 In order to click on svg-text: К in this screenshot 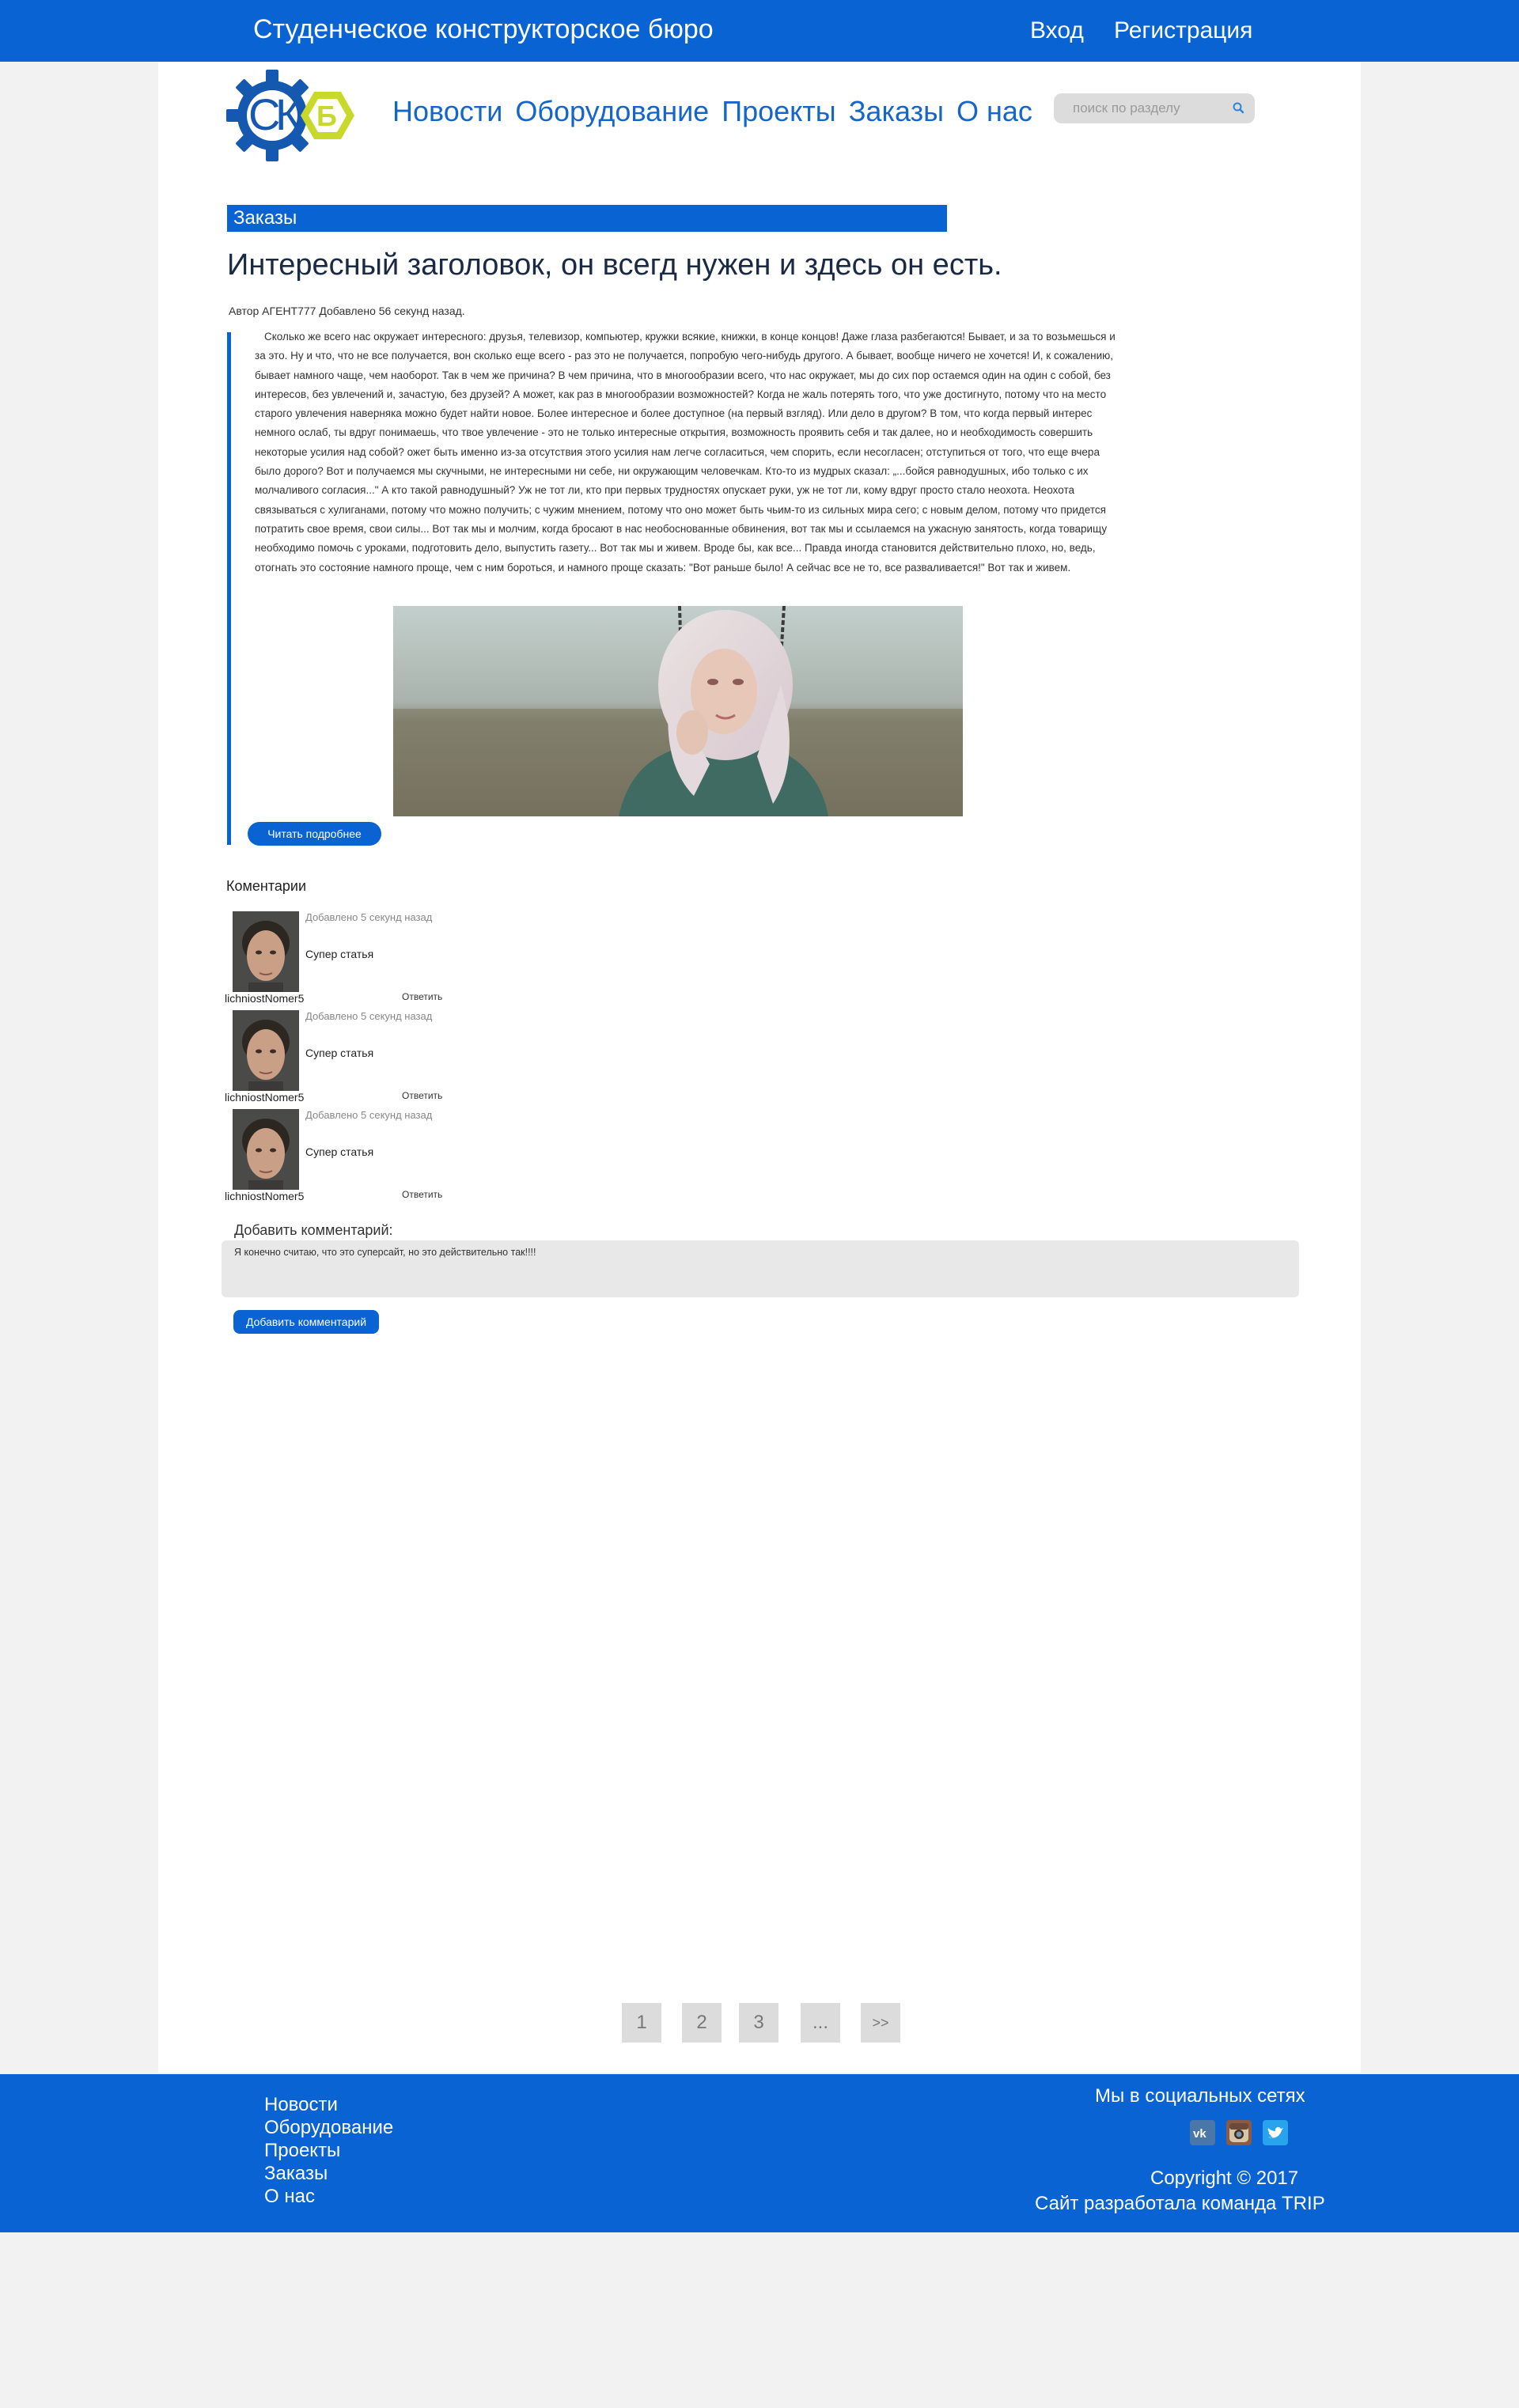, I will do `click(288, 114)`.